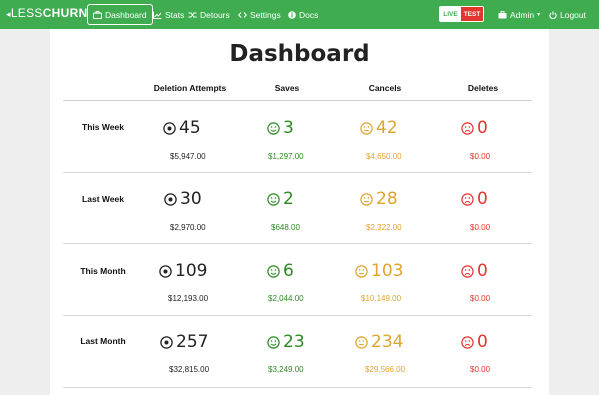  I want to click on attempts-amount: $2,970.00, so click(188, 227).